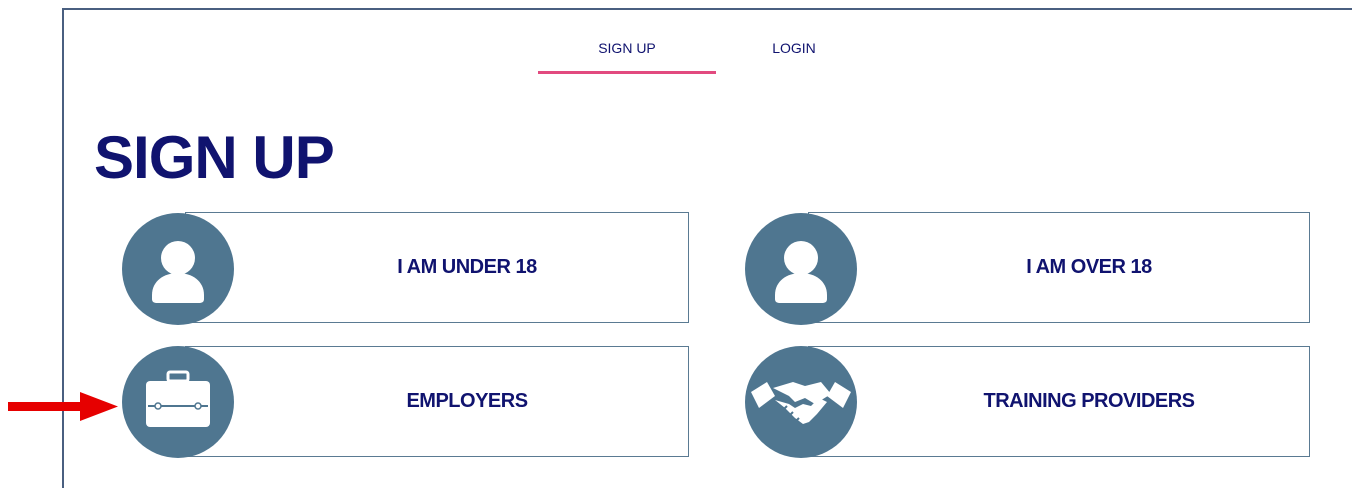  I want to click on tab-sign-up-label: SIGN UP, so click(627, 48).